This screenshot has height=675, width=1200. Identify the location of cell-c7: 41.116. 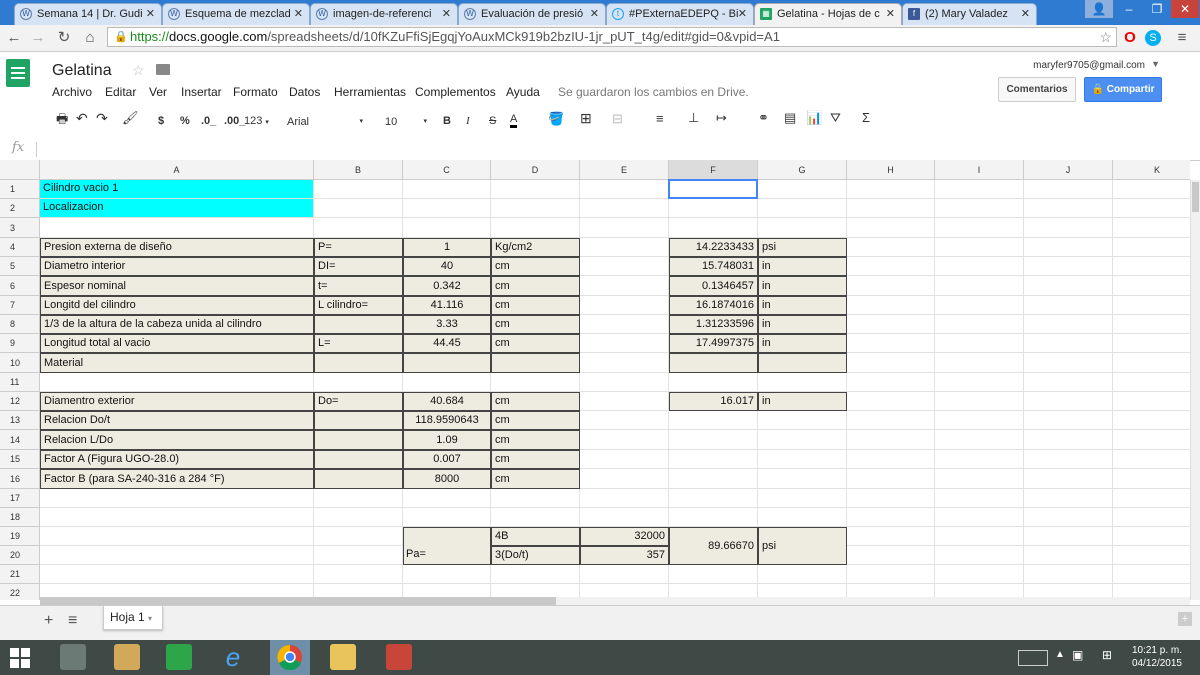
(447, 305).